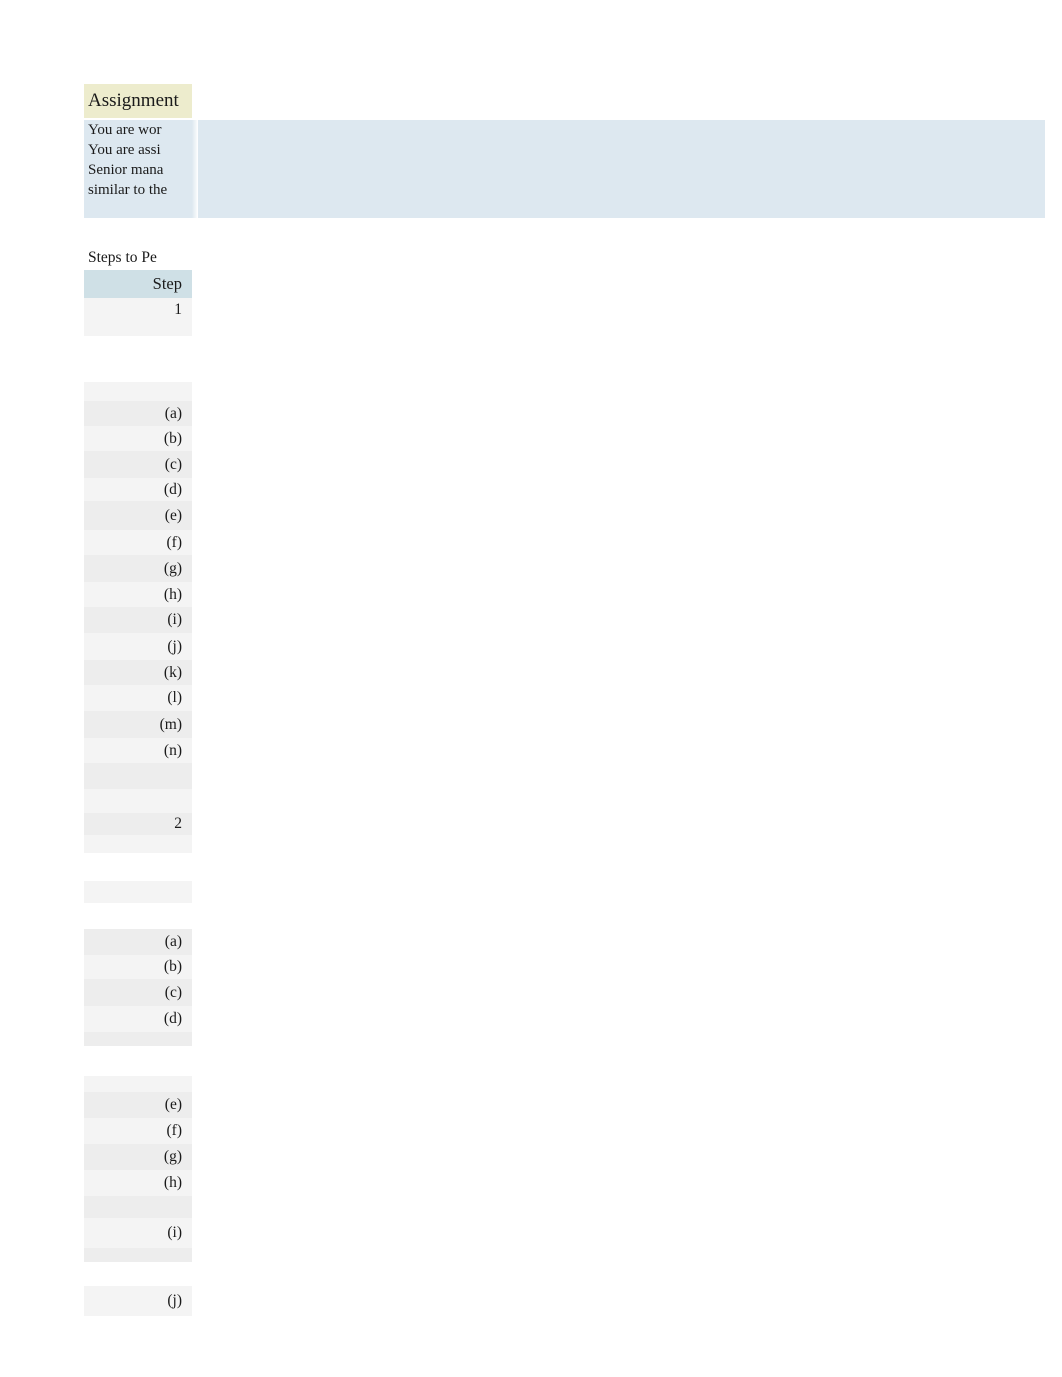  Describe the element at coordinates (138, 672) in the screenshot. I see `table-row: (k)` at that location.